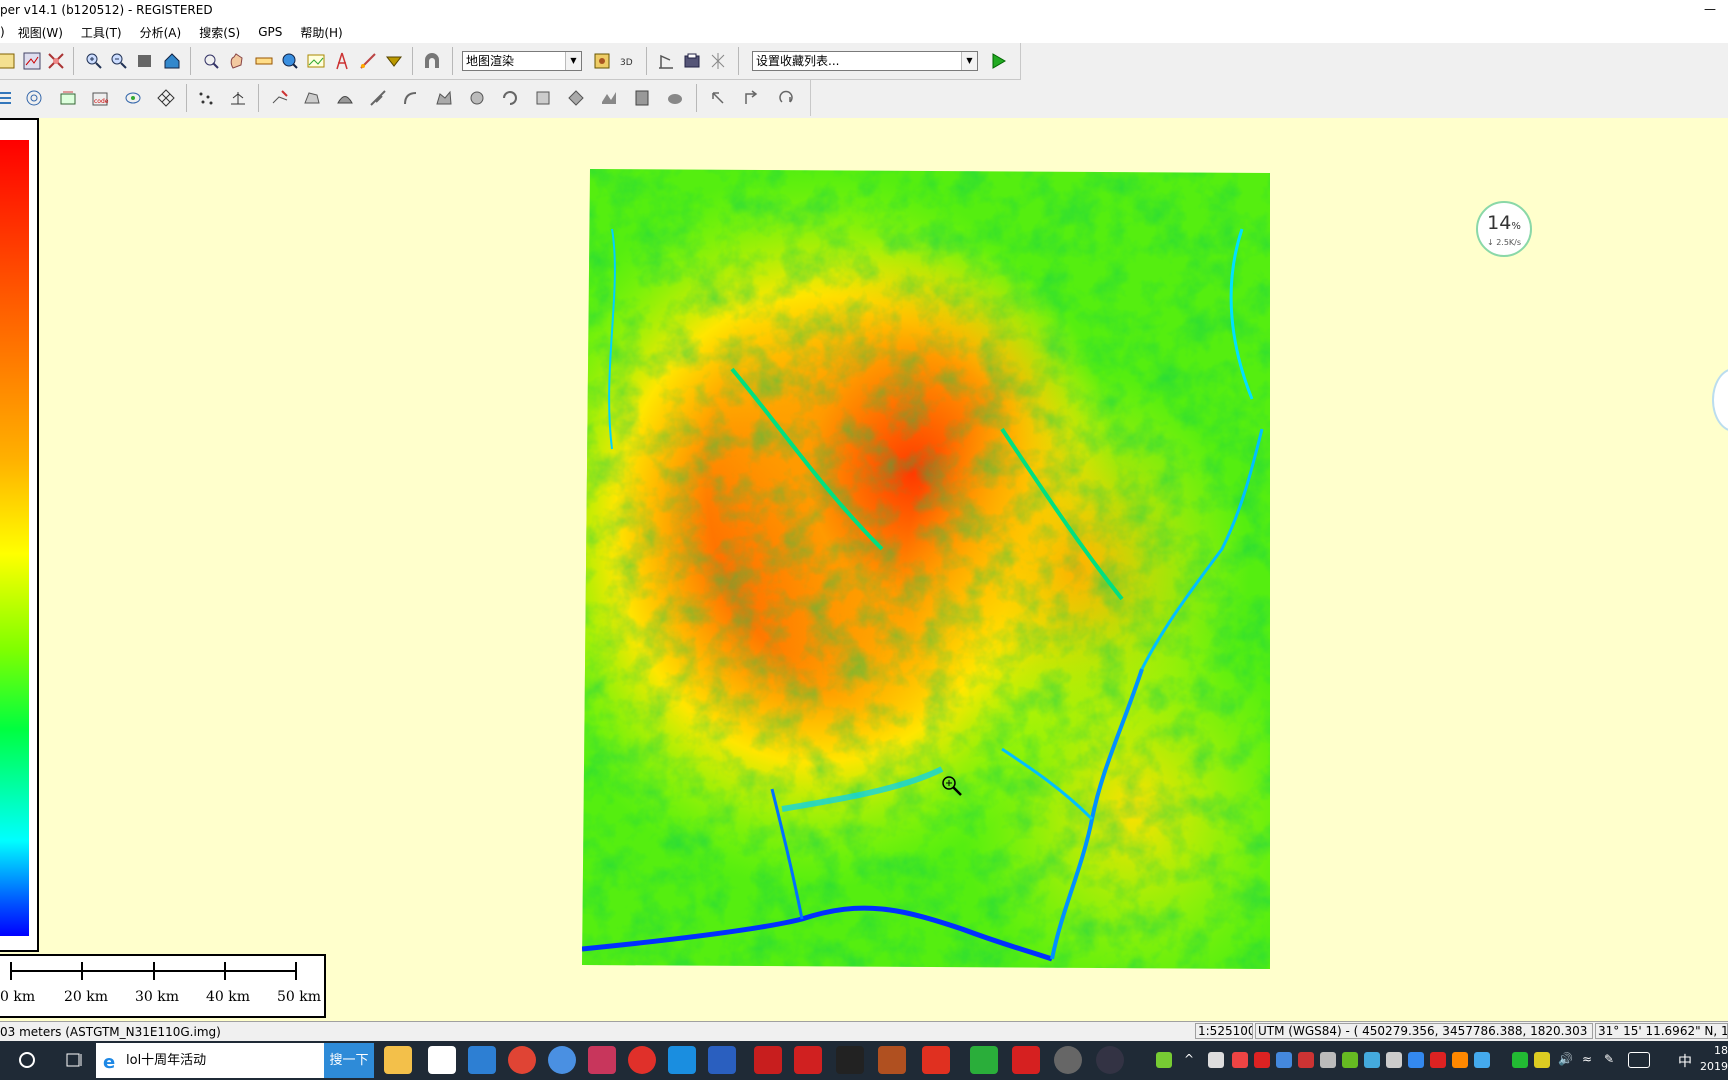 Image resolution: width=1728 pixels, height=1080 pixels. Describe the element at coordinates (210, 1060) in the screenshot. I see `taskbar-search-input: e lol十周年活动` at that location.